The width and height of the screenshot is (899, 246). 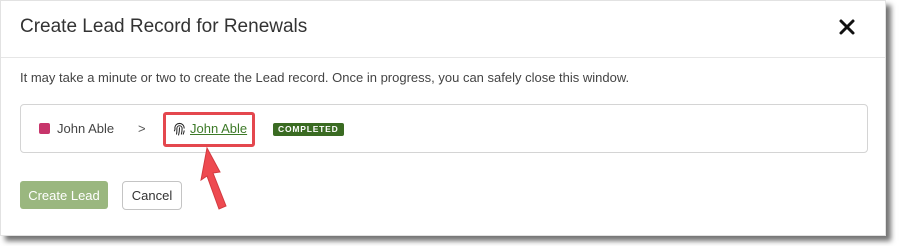 I want to click on status-badge: COMPLETED, so click(x=308, y=129).